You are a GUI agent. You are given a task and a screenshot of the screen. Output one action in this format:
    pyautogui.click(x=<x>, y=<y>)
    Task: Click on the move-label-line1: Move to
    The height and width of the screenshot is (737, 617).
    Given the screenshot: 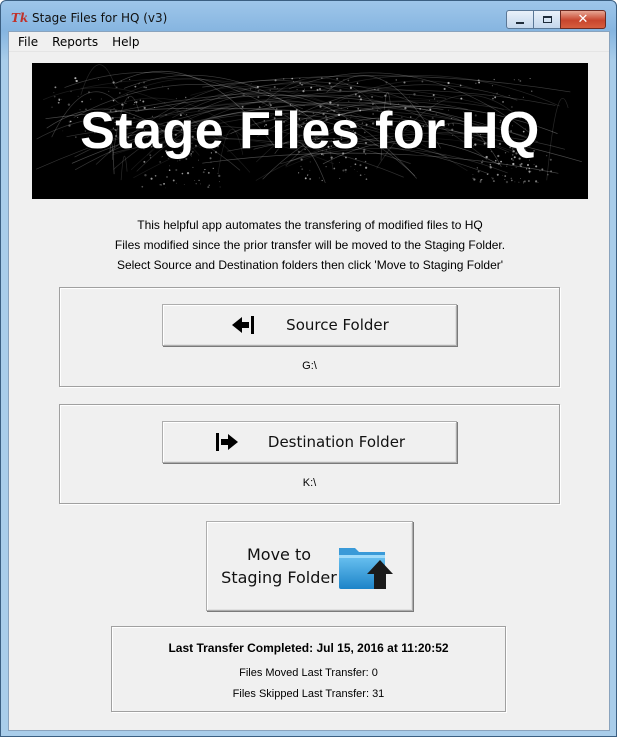 What is the action you would take?
    pyautogui.click(x=279, y=554)
    